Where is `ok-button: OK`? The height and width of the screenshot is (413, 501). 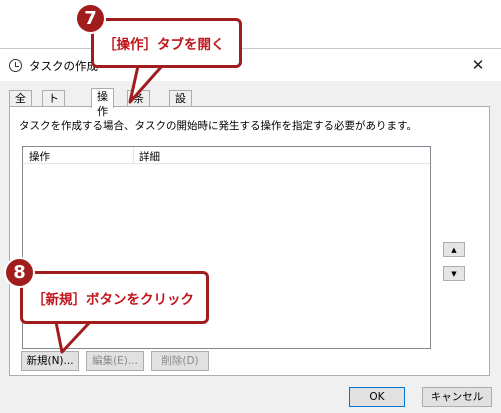 ok-button: OK is located at coordinates (377, 397).